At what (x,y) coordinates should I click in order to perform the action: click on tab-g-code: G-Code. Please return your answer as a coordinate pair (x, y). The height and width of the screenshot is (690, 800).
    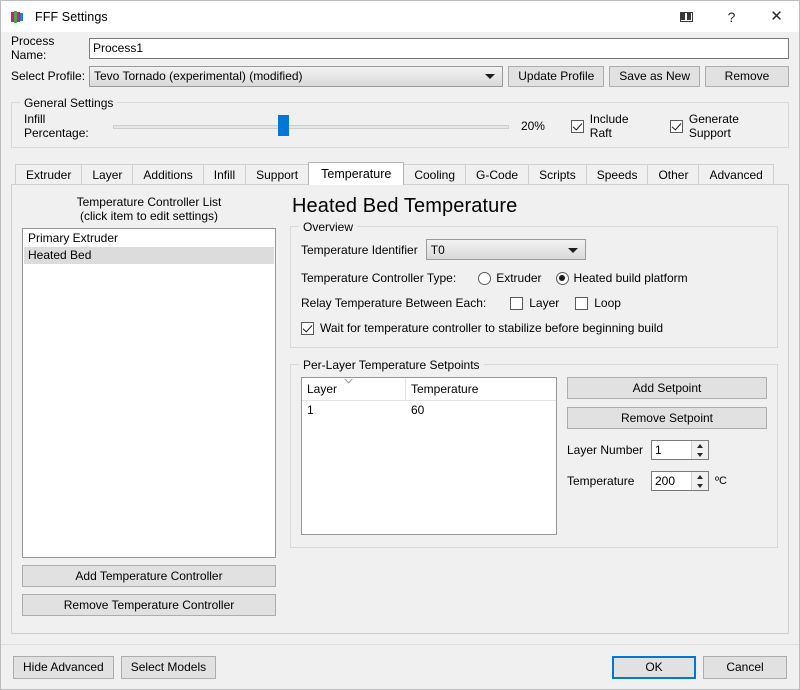
    Looking at the image, I should click on (497, 174).